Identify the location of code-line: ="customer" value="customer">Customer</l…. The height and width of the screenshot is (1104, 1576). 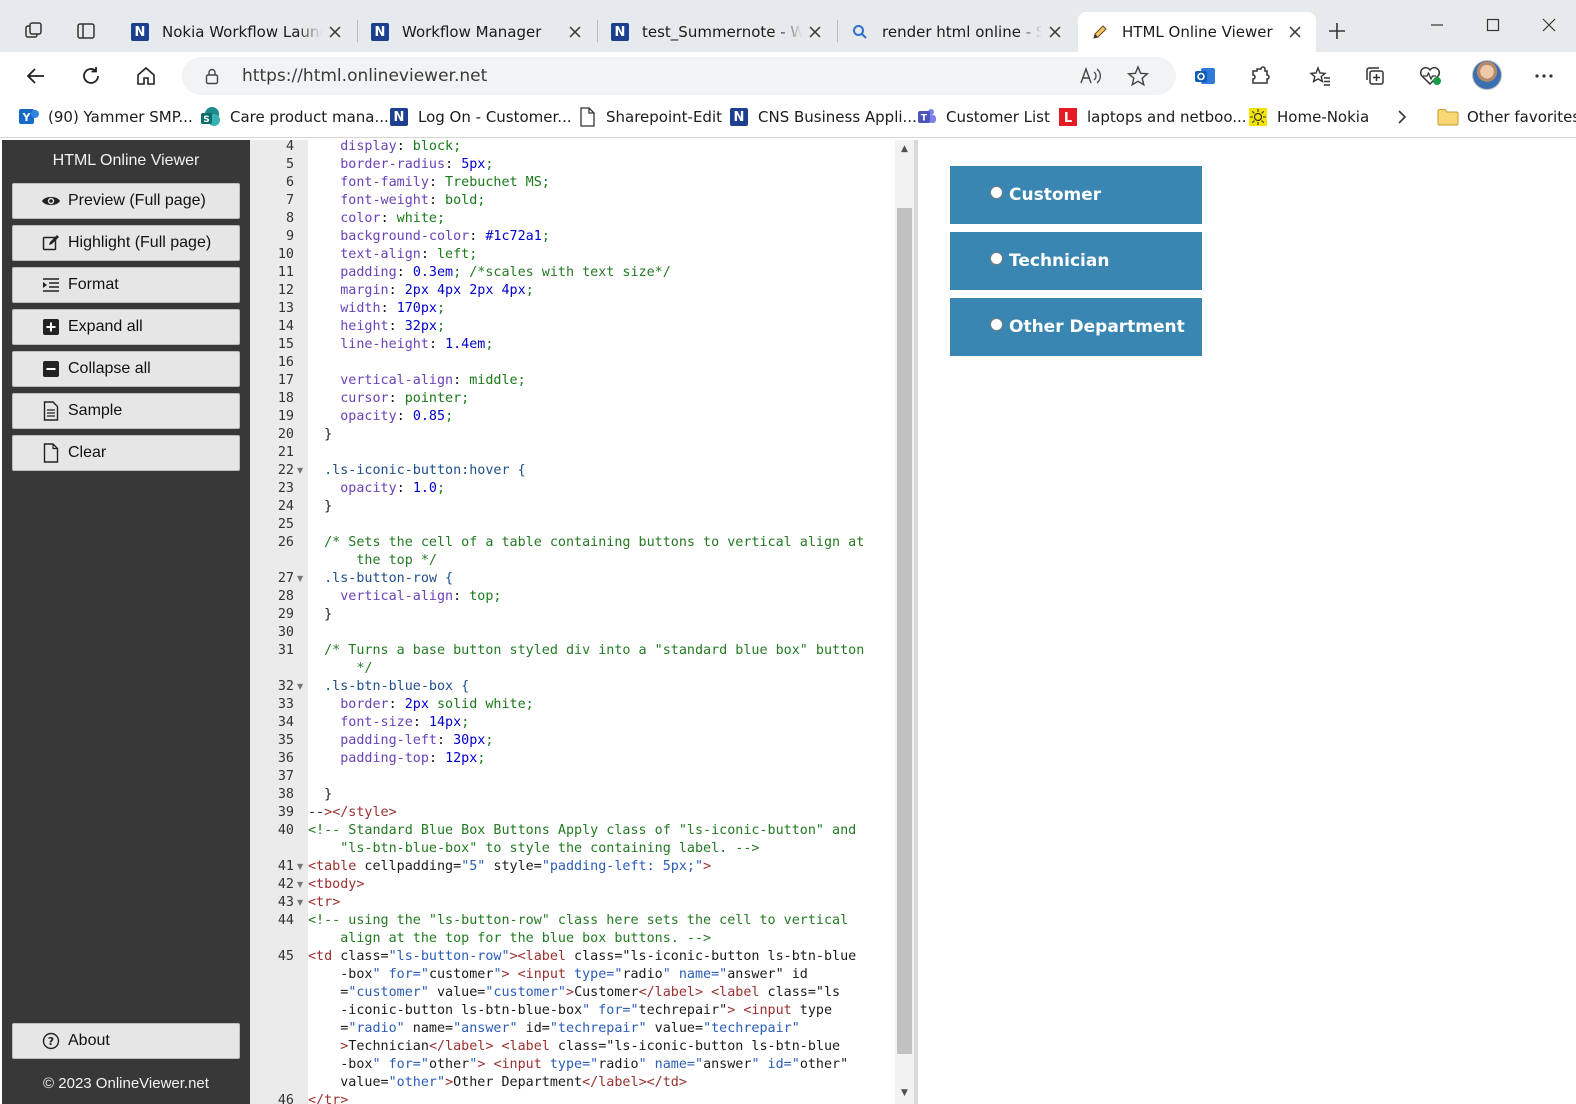
(601, 993).